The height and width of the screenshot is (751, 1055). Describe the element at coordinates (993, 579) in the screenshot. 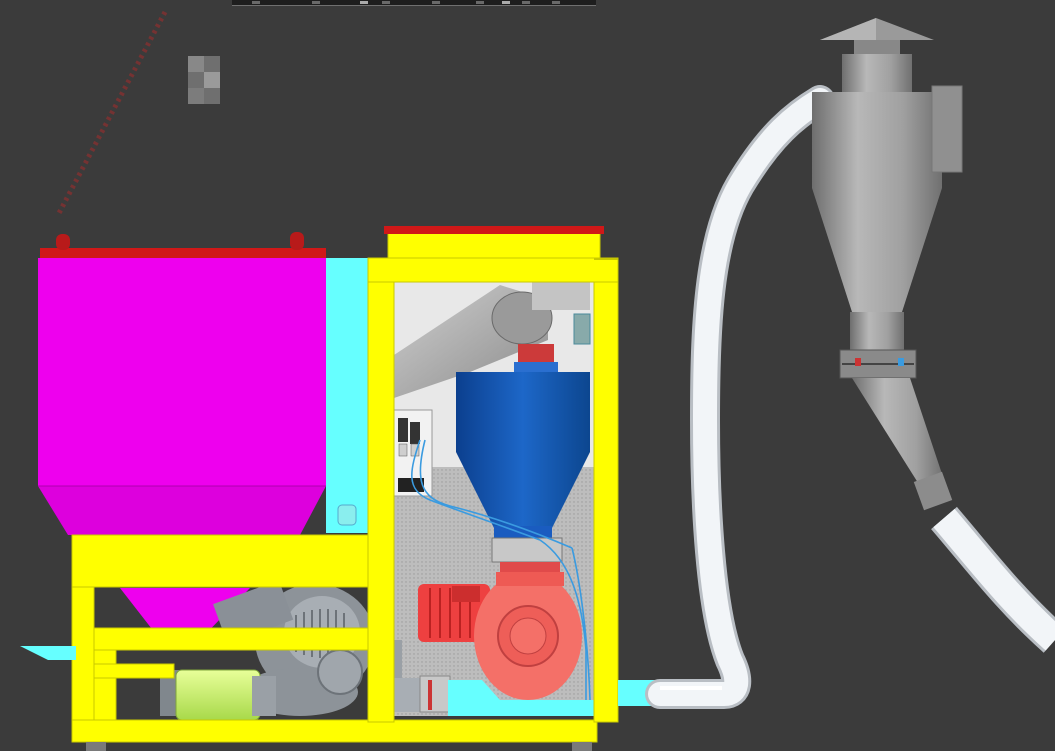

I see `cyclone-outlet-hose` at that location.